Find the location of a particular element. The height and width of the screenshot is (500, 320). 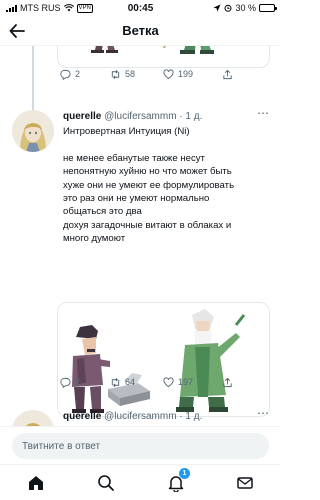

battery-icon is located at coordinates (268, 8).